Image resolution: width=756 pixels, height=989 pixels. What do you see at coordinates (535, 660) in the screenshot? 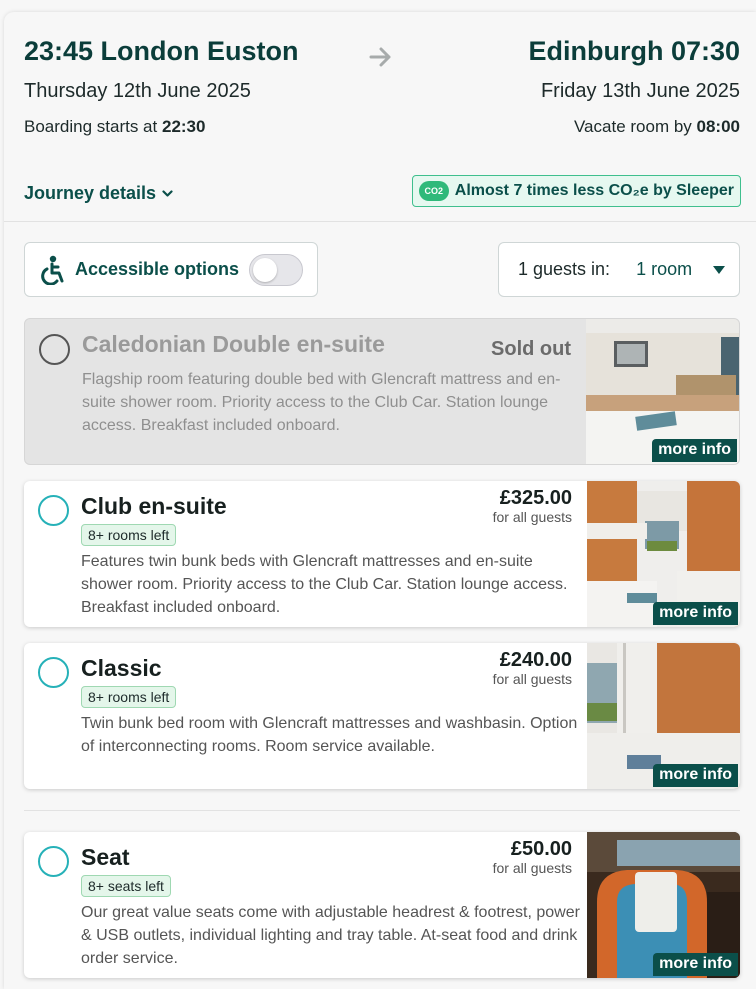
I see `room-price: £240.00` at bounding box center [535, 660].